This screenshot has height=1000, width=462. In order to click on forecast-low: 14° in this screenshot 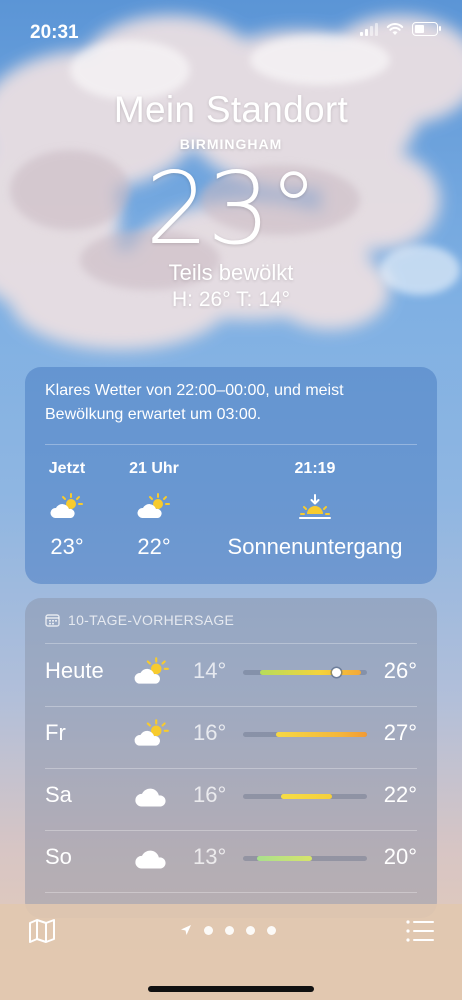, I will do `click(210, 670)`.